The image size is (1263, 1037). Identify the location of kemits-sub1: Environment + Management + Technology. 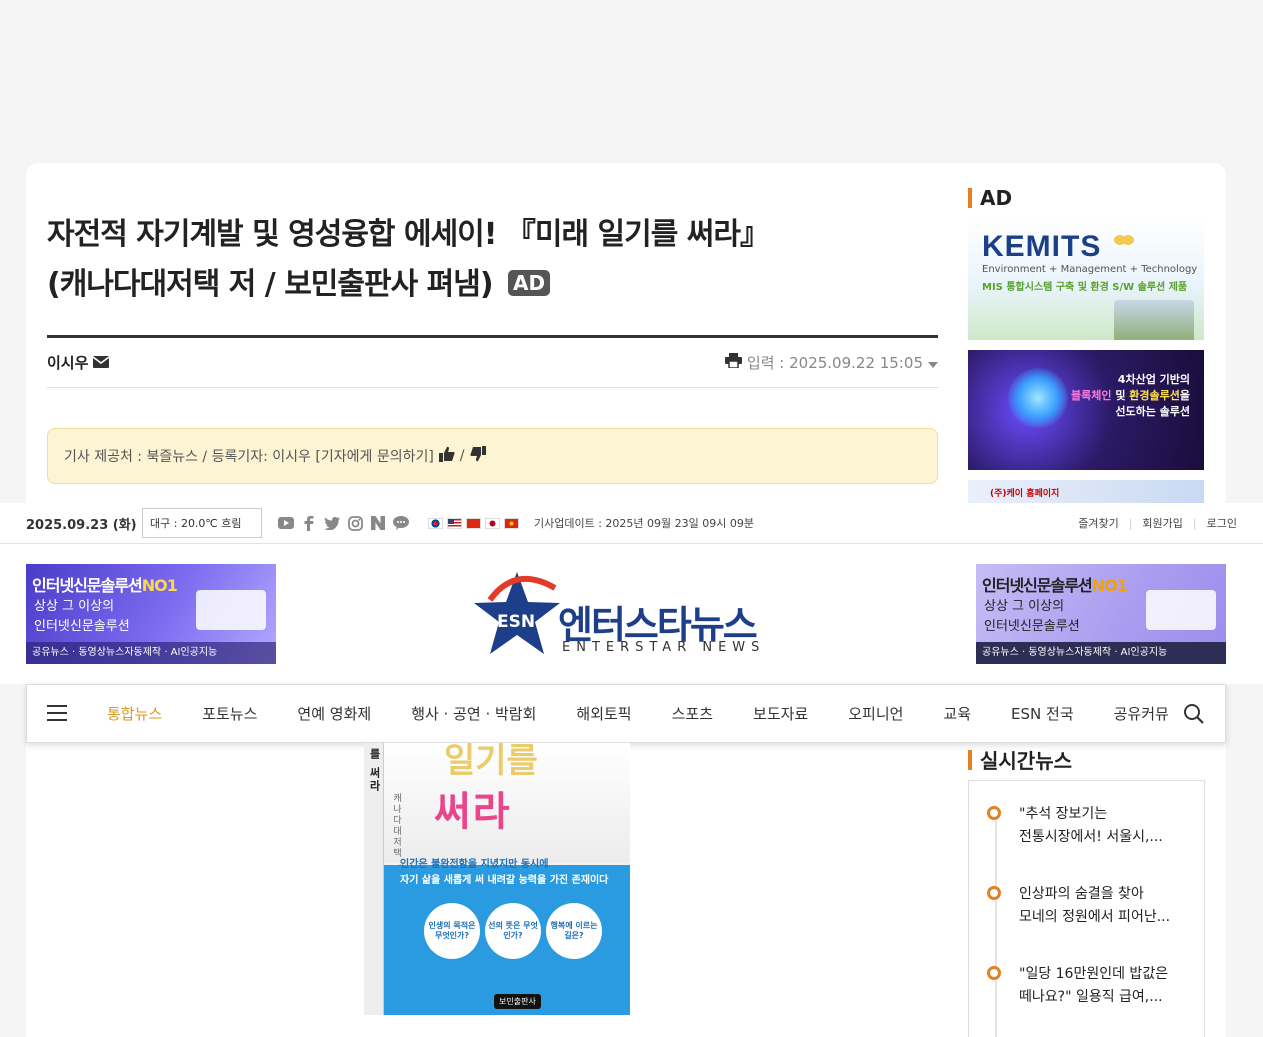
(1090, 269).